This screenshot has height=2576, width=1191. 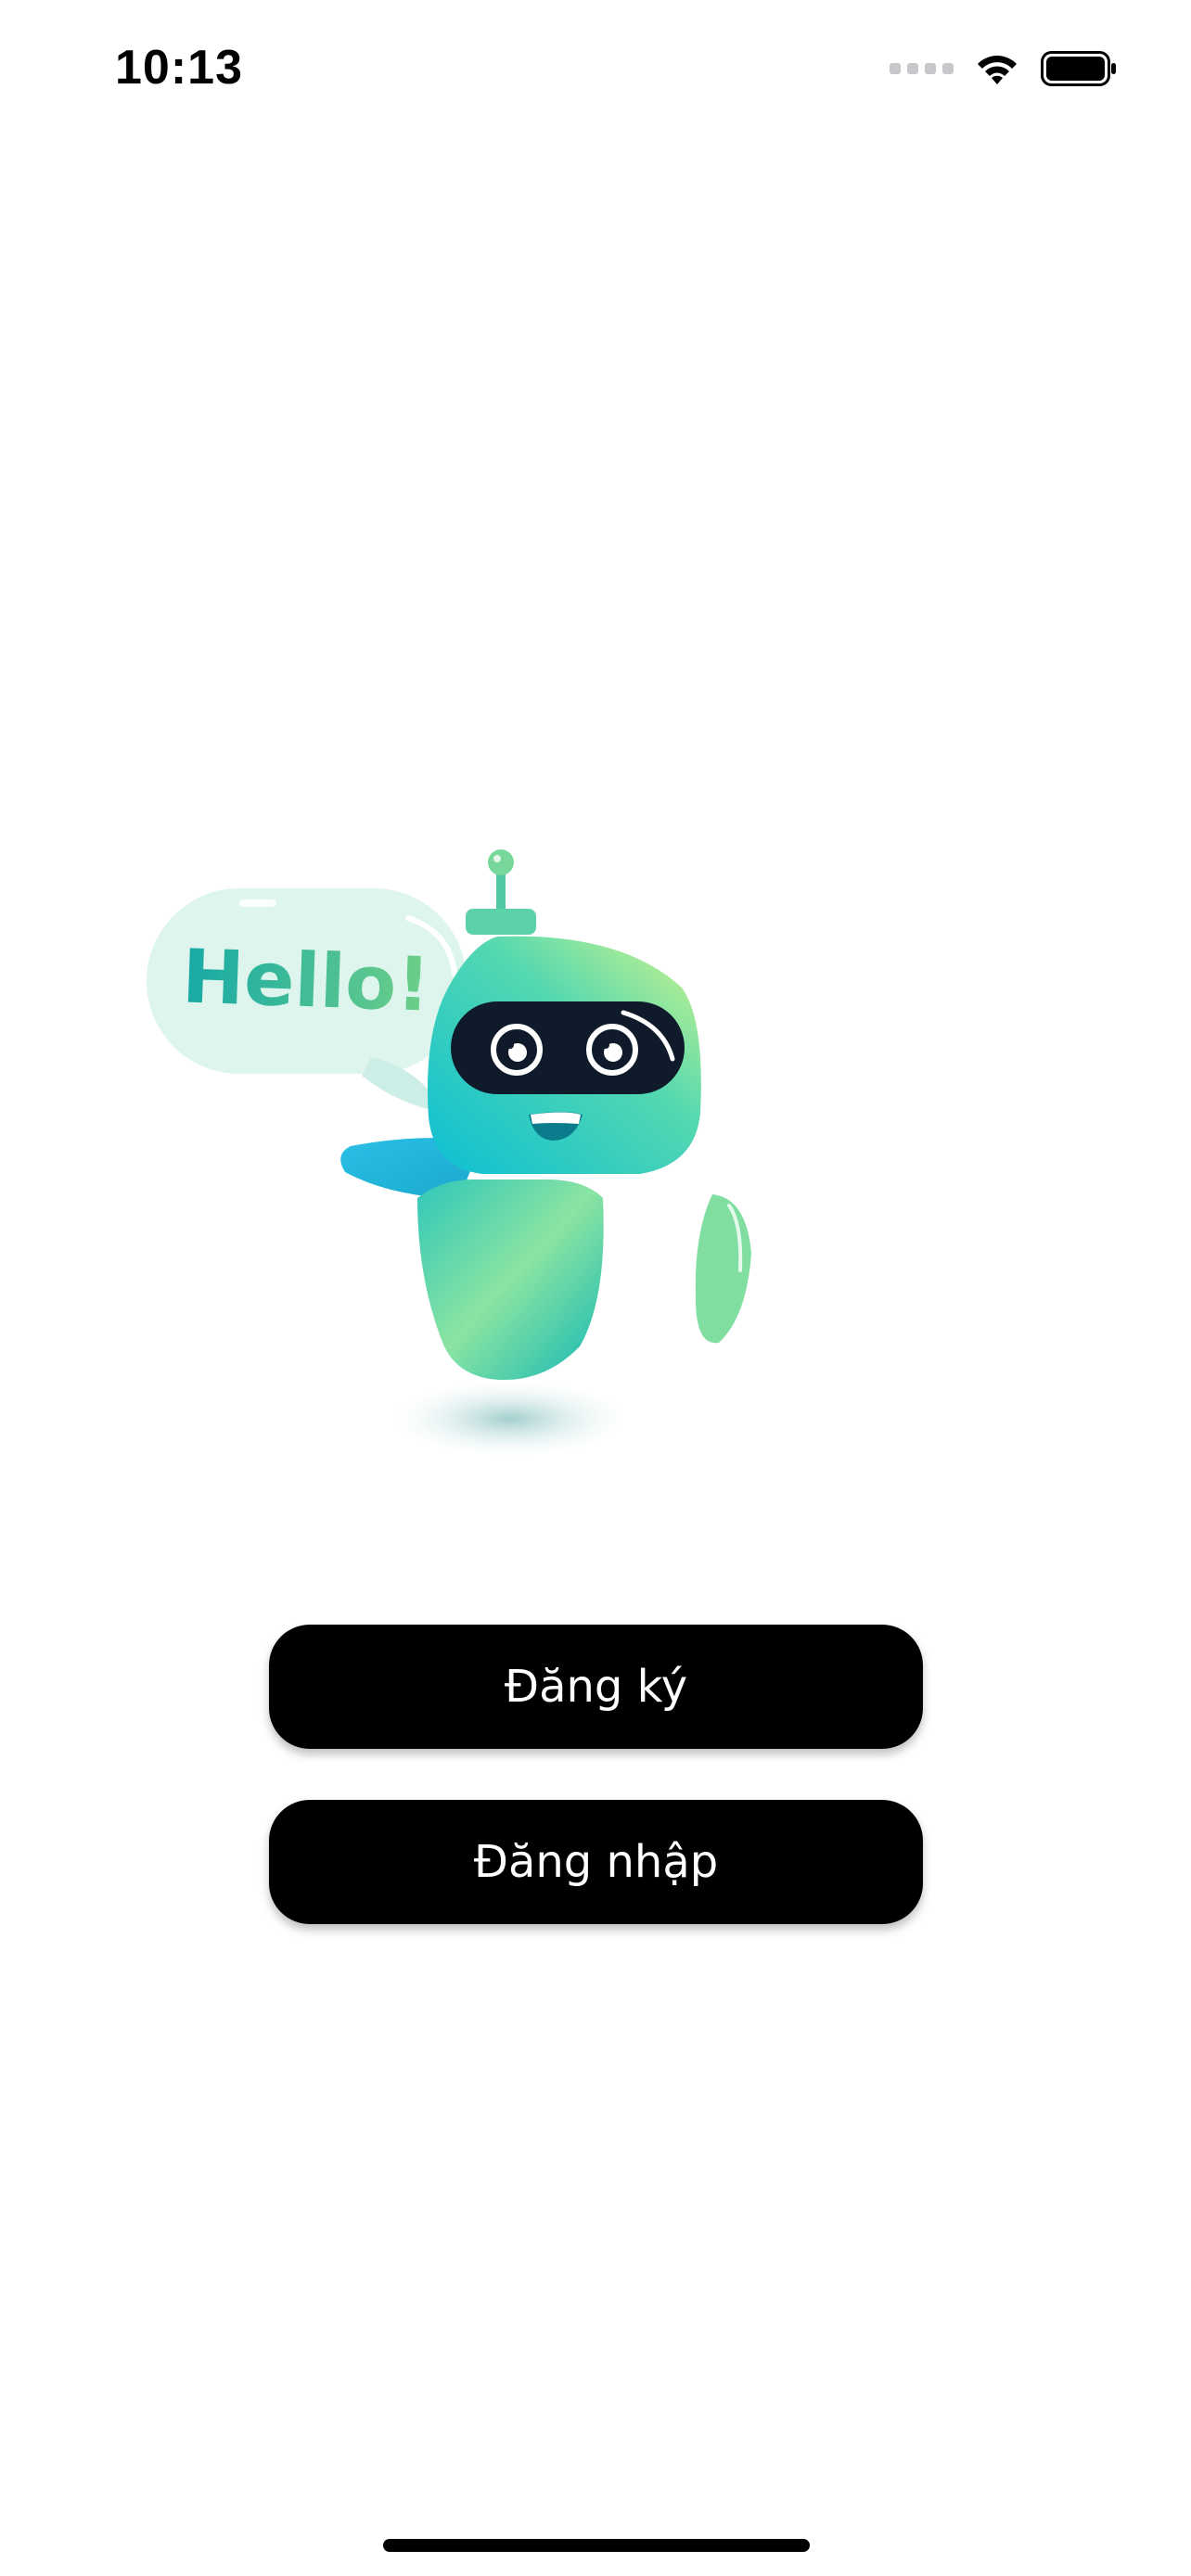 What do you see at coordinates (1079, 68) in the screenshot?
I see `battery-icon` at bounding box center [1079, 68].